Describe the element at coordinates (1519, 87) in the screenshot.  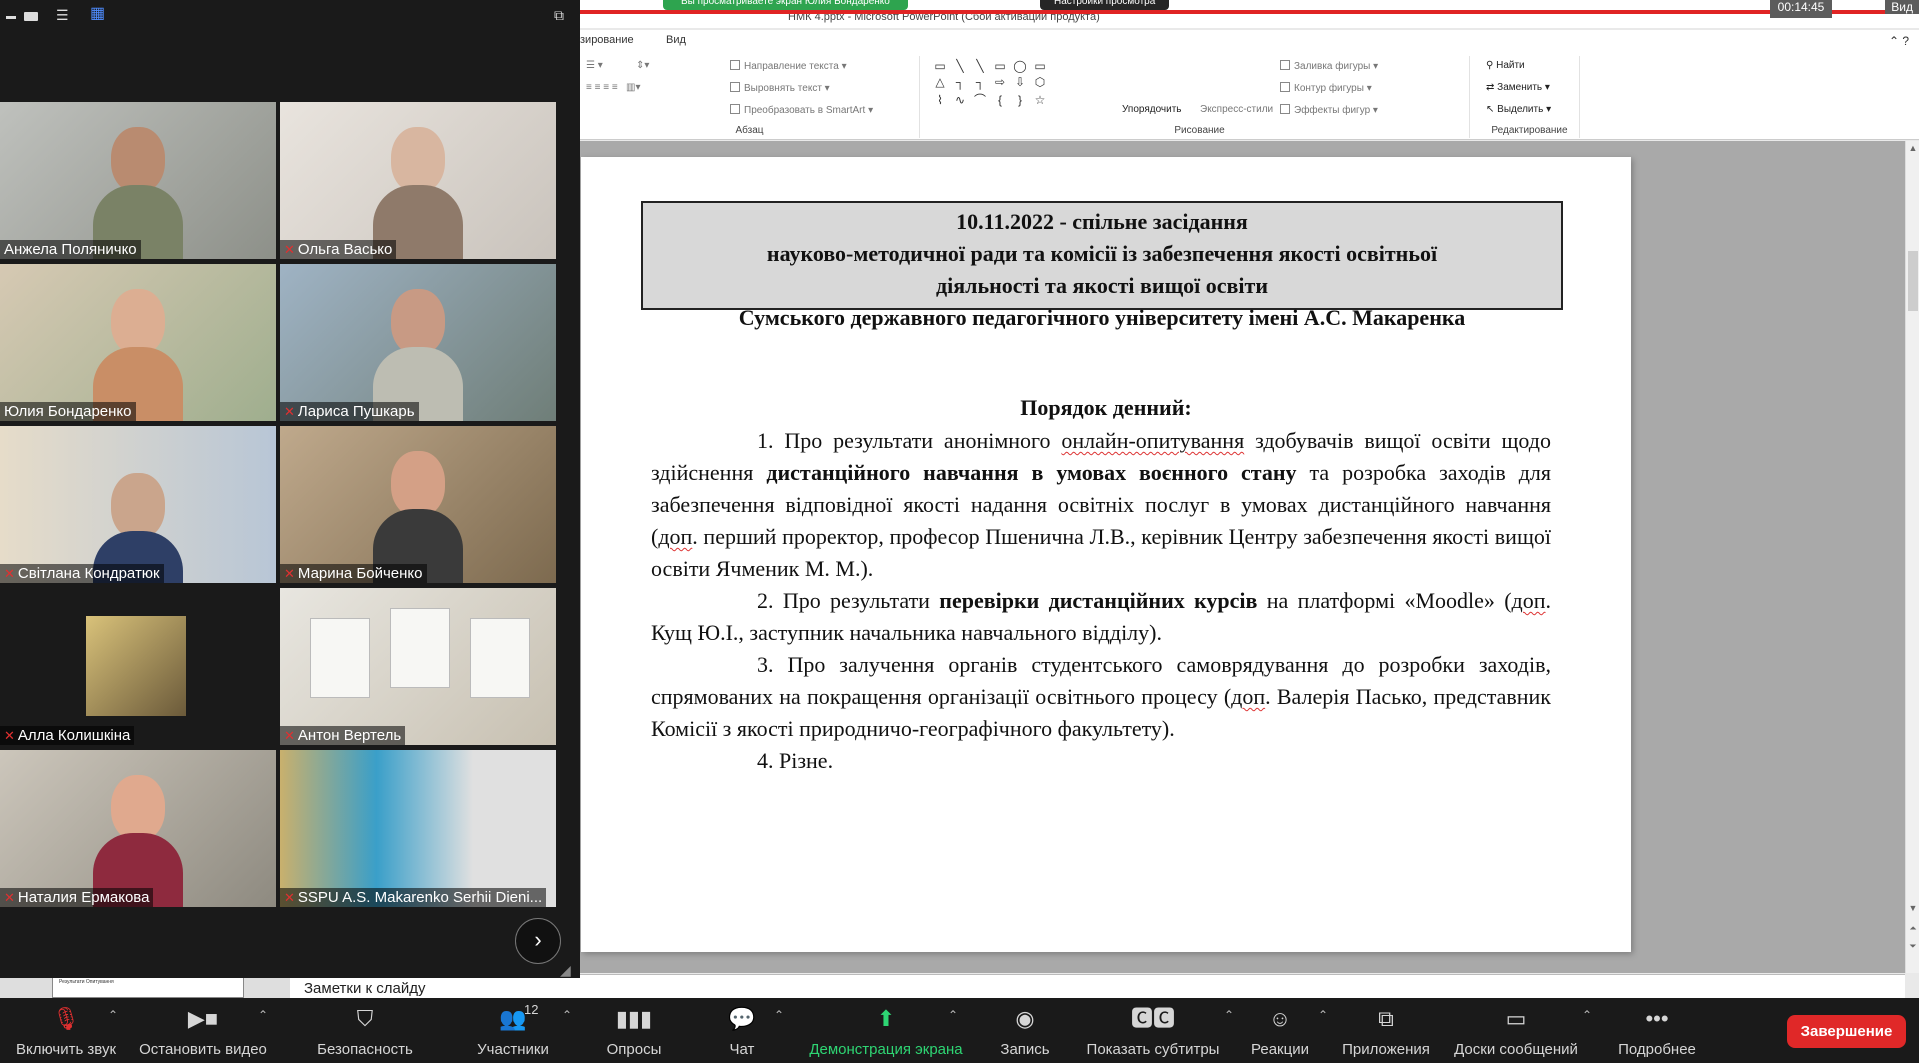
I see `replace-button: Заменить` at that location.